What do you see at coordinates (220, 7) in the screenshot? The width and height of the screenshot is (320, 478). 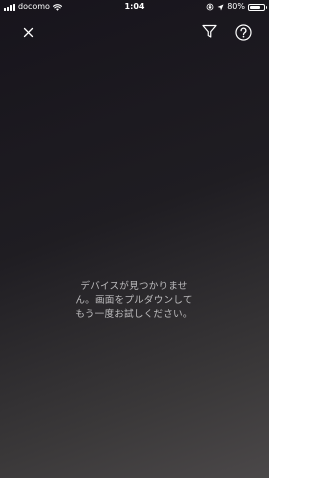 I see `location-icon` at bounding box center [220, 7].